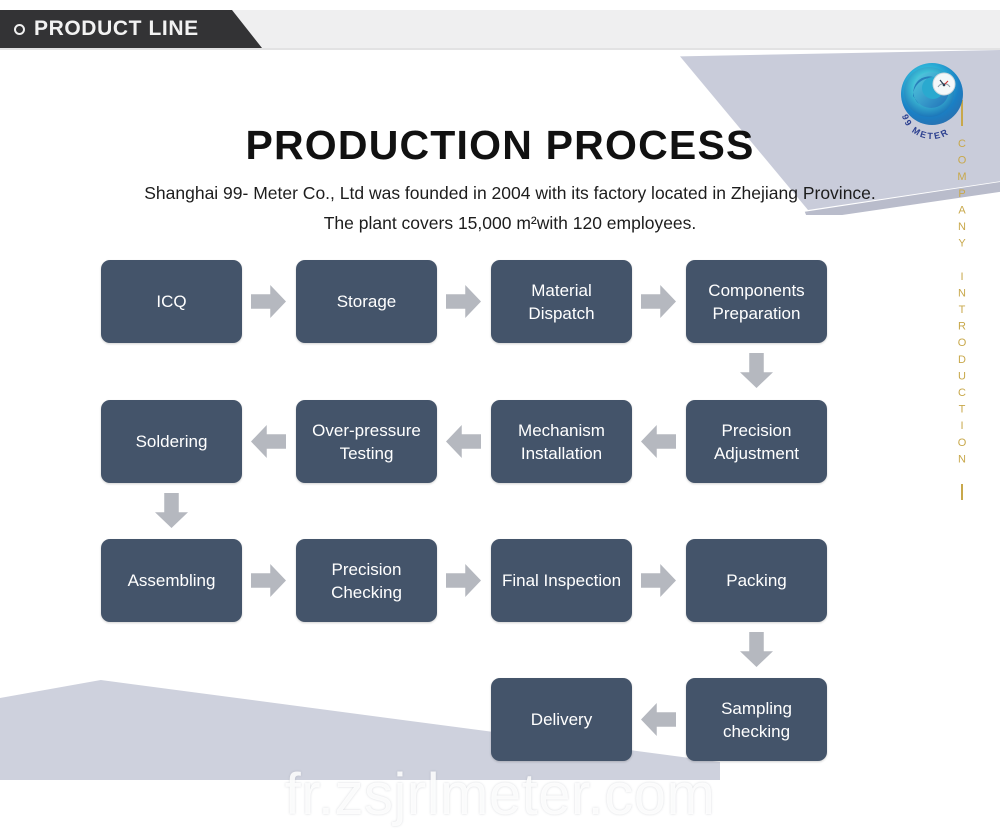  I want to click on flow-arrow-material-dispatch-to-components-preparation, so click(658, 301).